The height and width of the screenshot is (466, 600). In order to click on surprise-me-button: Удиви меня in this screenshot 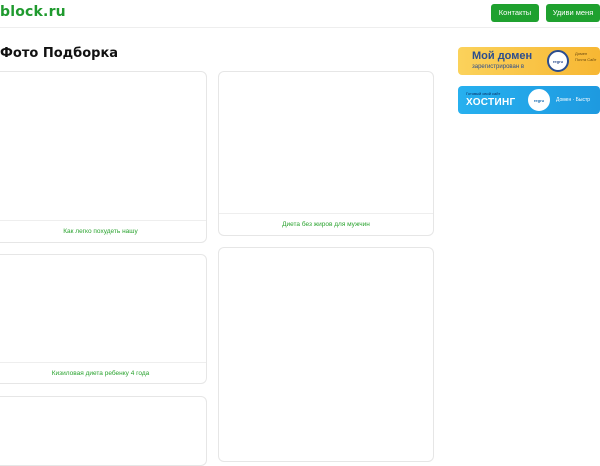, I will do `click(573, 13)`.